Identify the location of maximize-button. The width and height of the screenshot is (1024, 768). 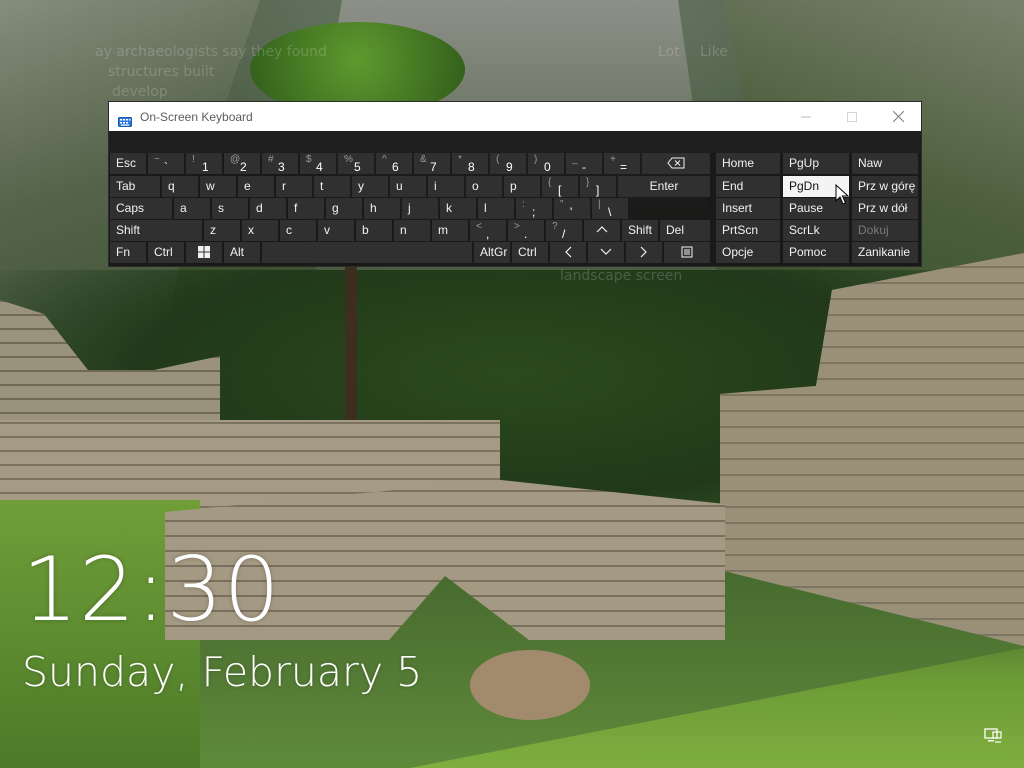
(852, 116).